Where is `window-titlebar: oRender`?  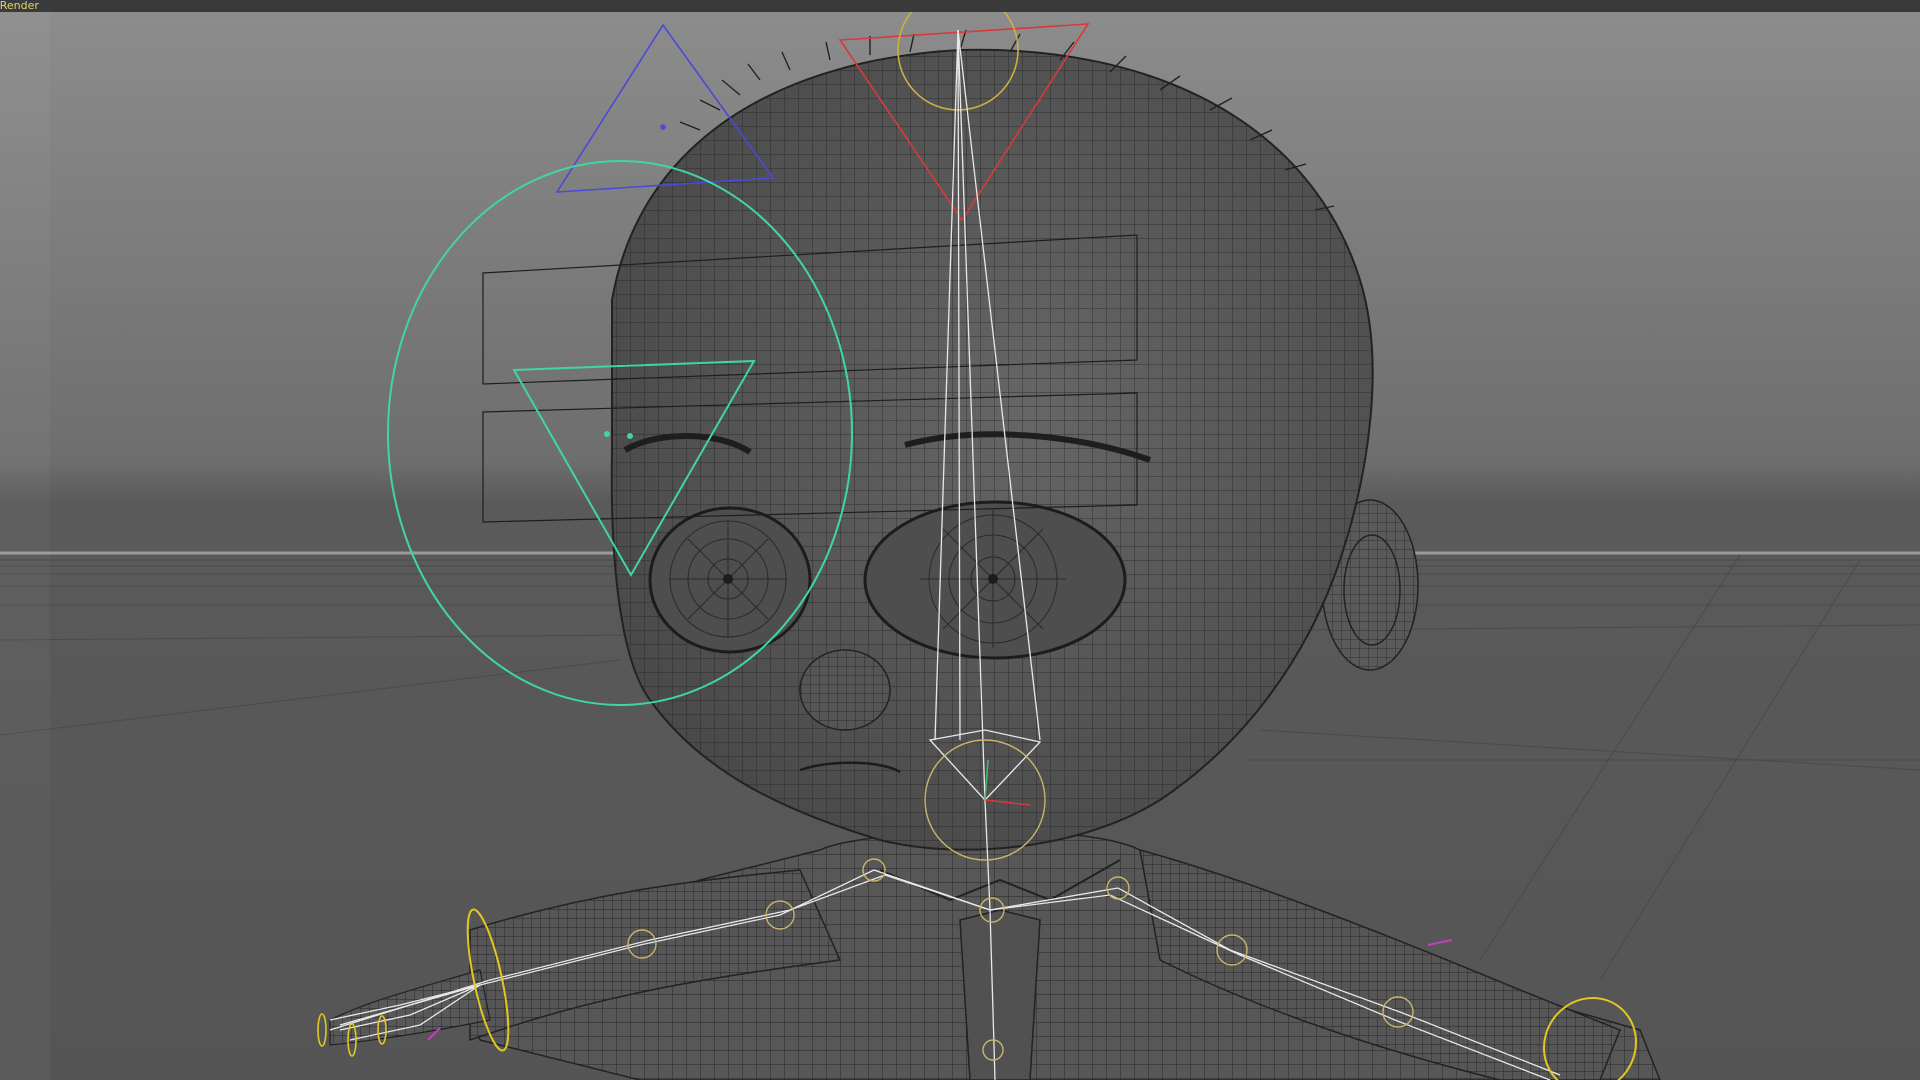 window-titlebar: oRender is located at coordinates (960, 6).